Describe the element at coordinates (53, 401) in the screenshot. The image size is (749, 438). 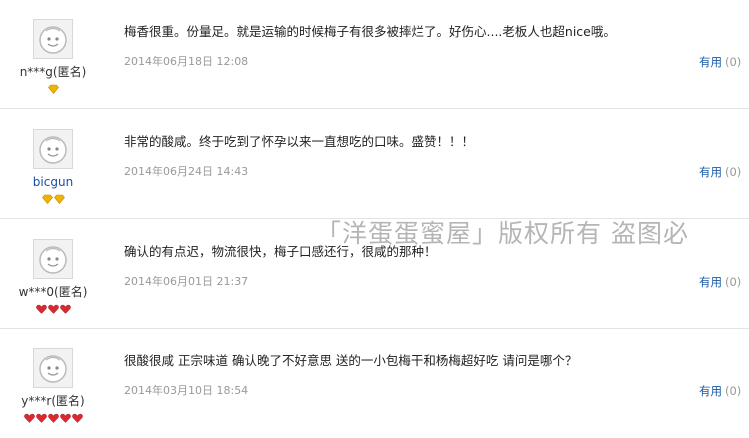
I see `reviewer-name: y***r(匿名)` at that location.